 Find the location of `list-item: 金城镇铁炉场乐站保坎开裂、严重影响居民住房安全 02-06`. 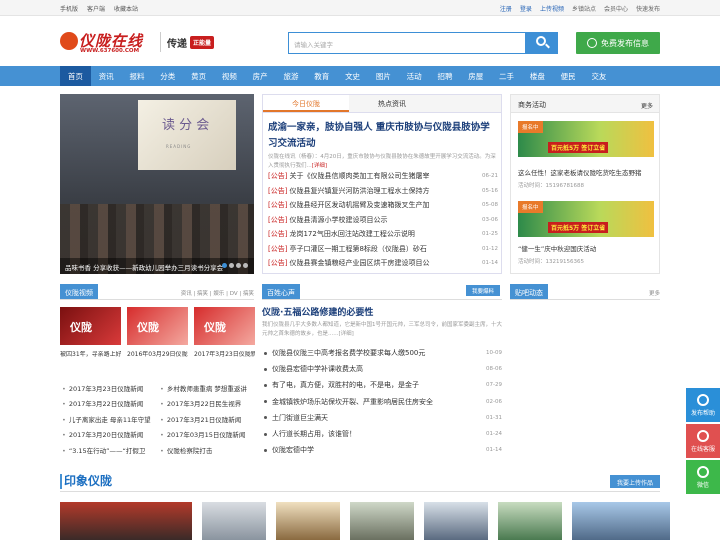

list-item: 金城镇铁炉场乐站保坎开裂、严重影响居民住房安全 02-06 is located at coordinates (382, 402).